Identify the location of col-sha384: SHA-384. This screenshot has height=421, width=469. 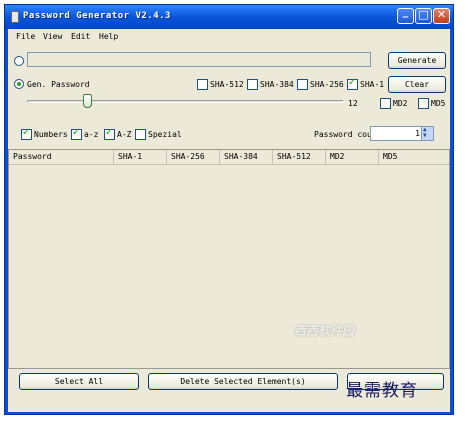
(246, 157).